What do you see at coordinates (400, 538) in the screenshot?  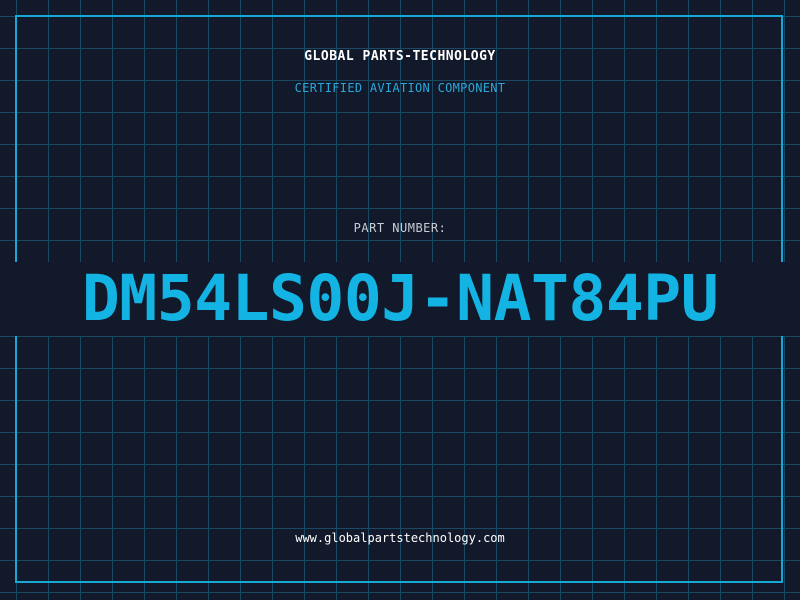 I see `website-url: www.globalpartstechnology.com` at bounding box center [400, 538].